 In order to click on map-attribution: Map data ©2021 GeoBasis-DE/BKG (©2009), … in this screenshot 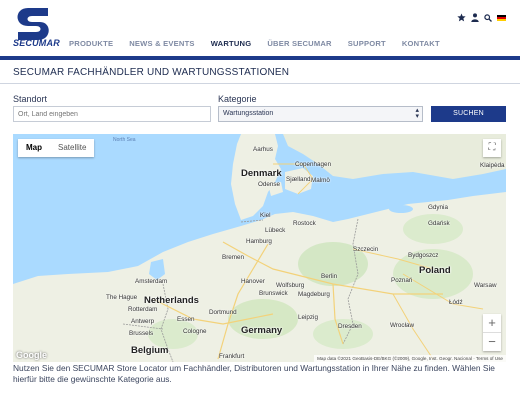, I will do `click(410, 358)`.